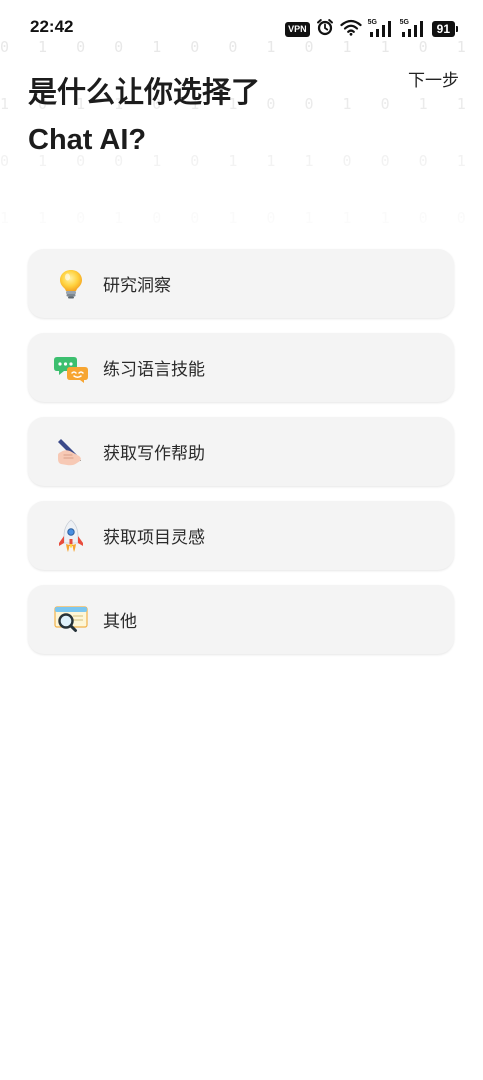 This screenshot has height=1080, width=483. What do you see at coordinates (325, 29) in the screenshot?
I see `alarm-icon` at bounding box center [325, 29].